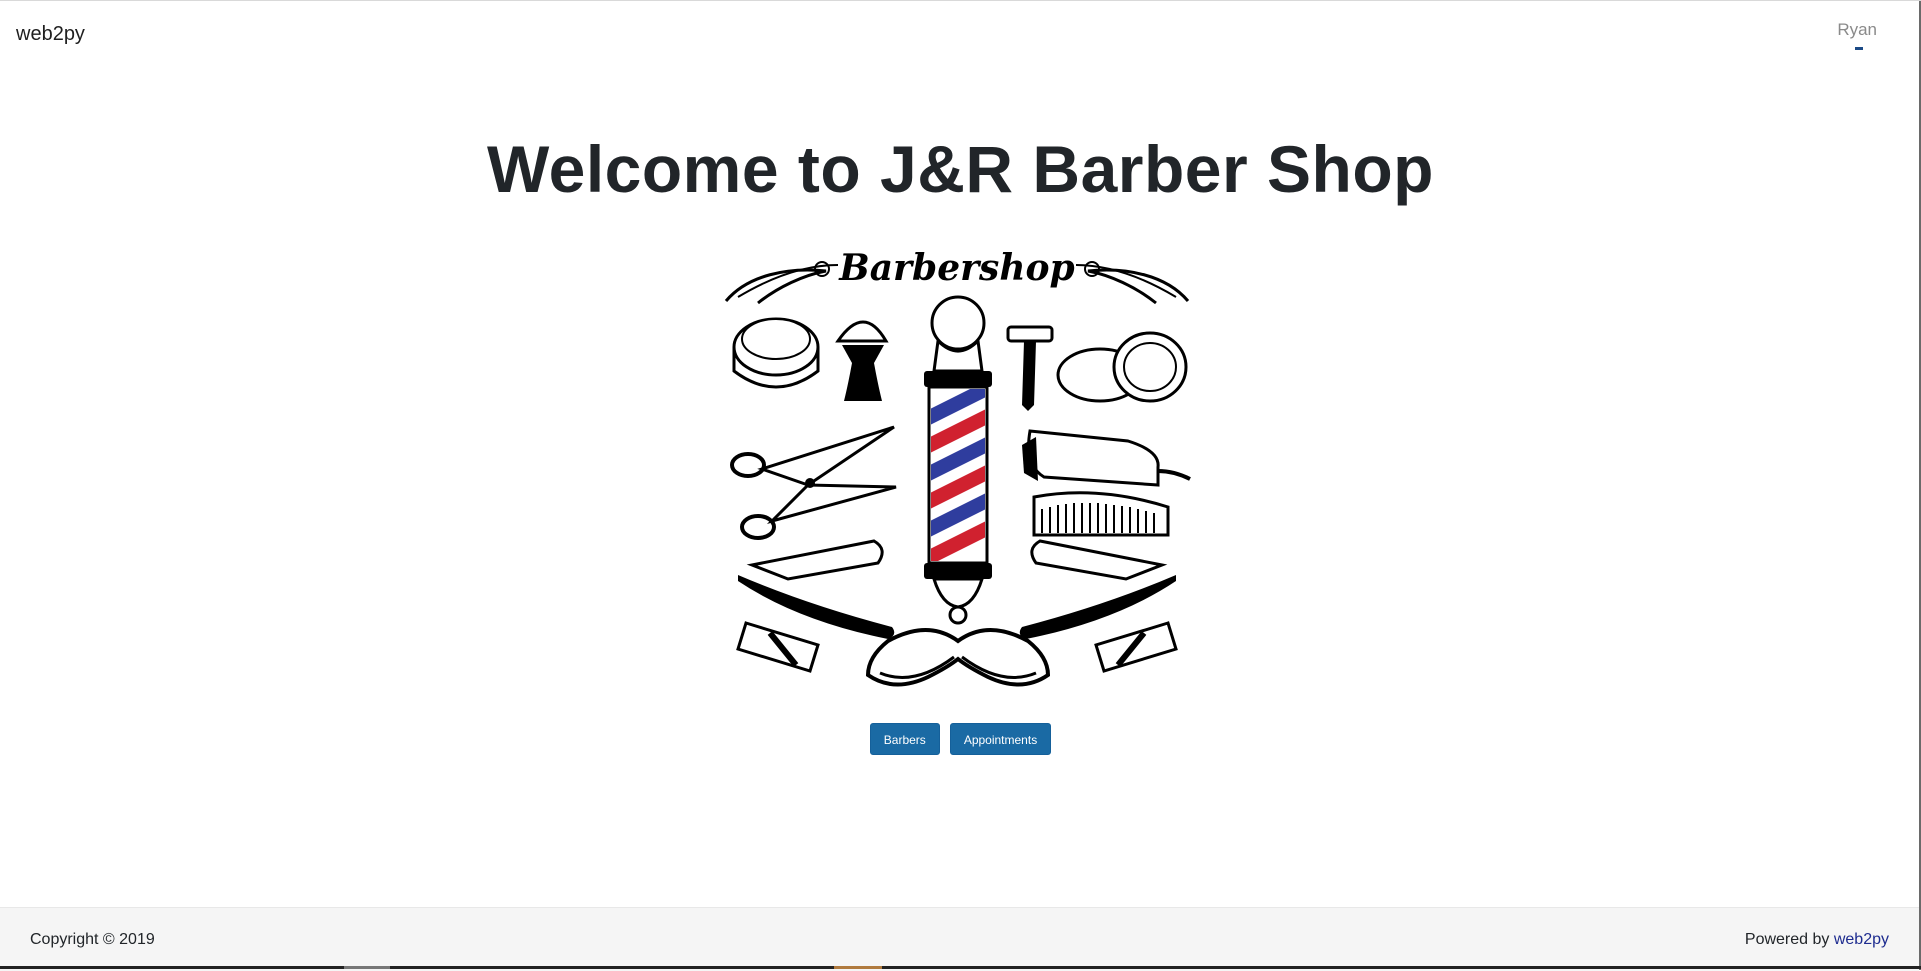  Describe the element at coordinates (813, 482) in the screenshot. I see `scissors-icon` at that location.